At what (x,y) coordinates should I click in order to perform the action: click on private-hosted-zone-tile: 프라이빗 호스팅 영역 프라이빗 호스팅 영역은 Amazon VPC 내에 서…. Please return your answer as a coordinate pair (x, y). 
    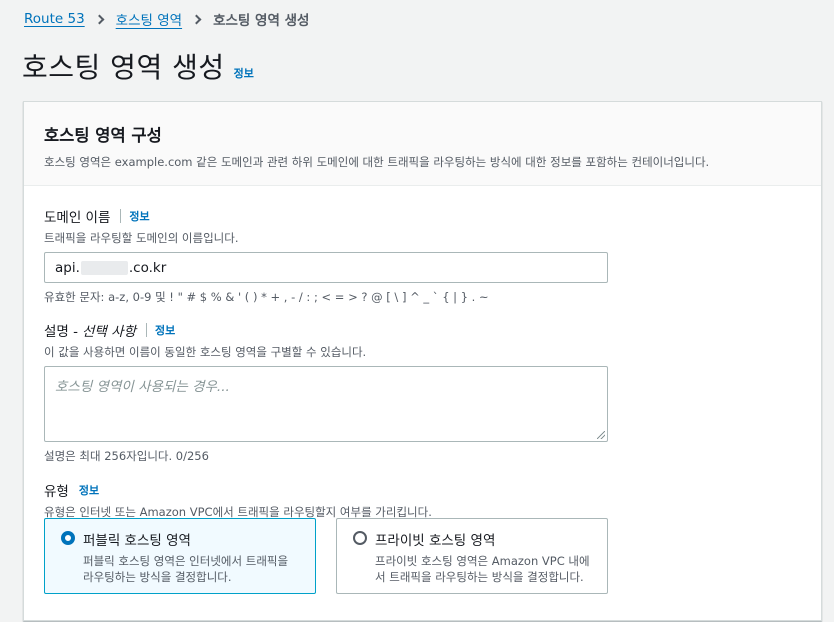
    Looking at the image, I should click on (472, 556).